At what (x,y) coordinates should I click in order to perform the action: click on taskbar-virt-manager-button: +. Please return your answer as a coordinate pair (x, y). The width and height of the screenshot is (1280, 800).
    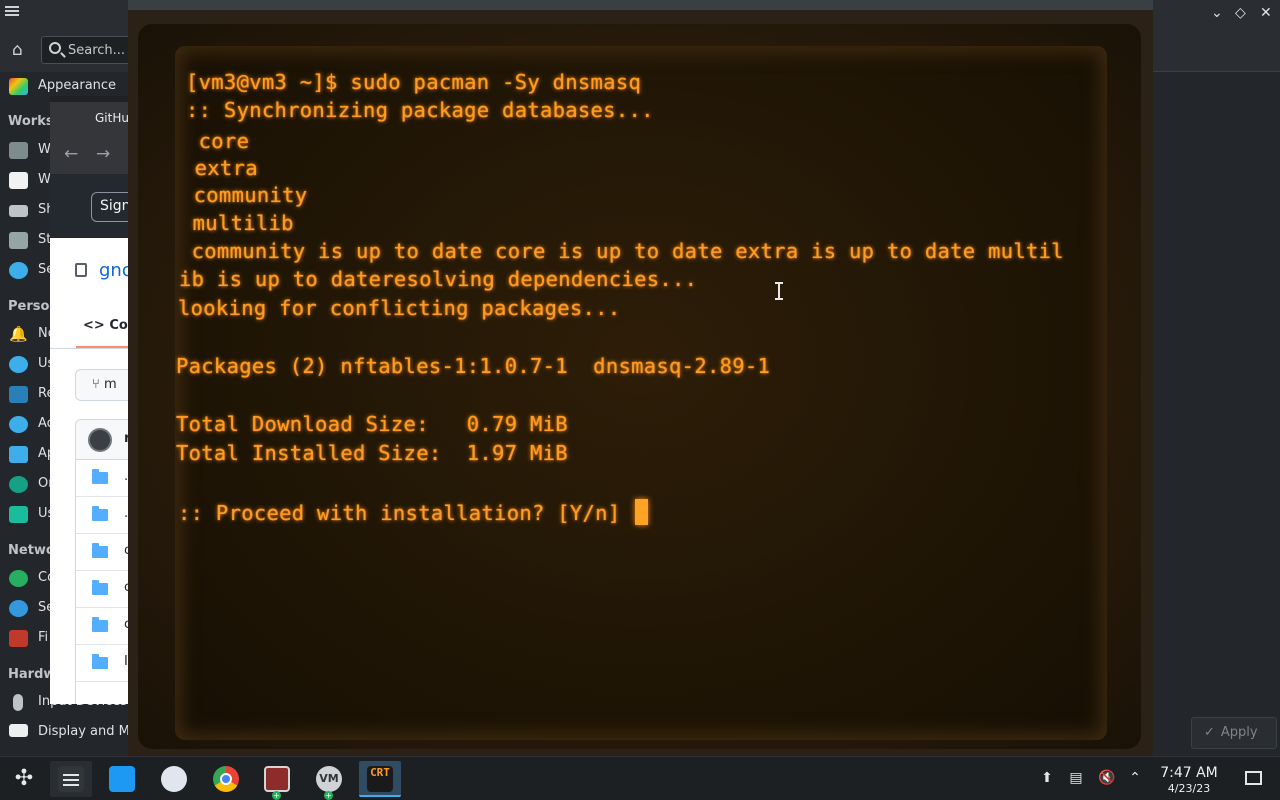
    Looking at the image, I should click on (277, 780).